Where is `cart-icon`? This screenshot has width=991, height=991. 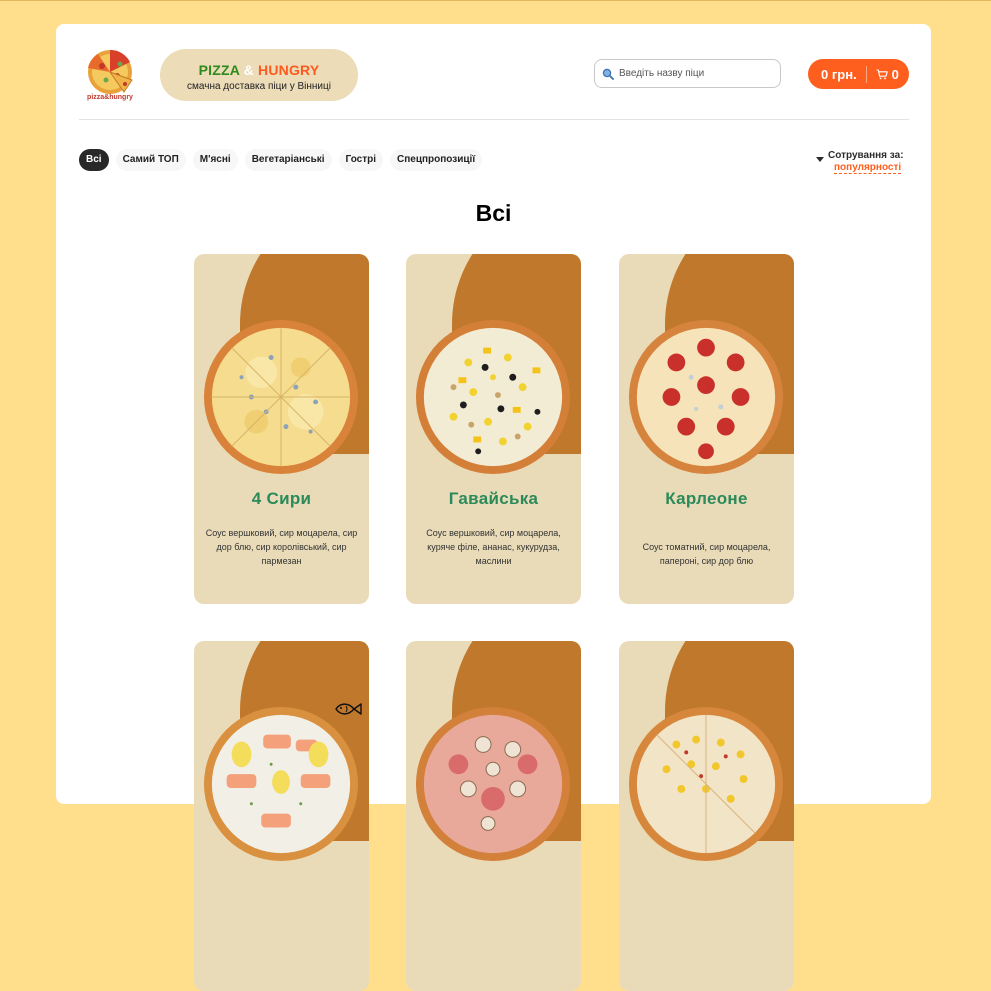 cart-icon is located at coordinates (882, 73).